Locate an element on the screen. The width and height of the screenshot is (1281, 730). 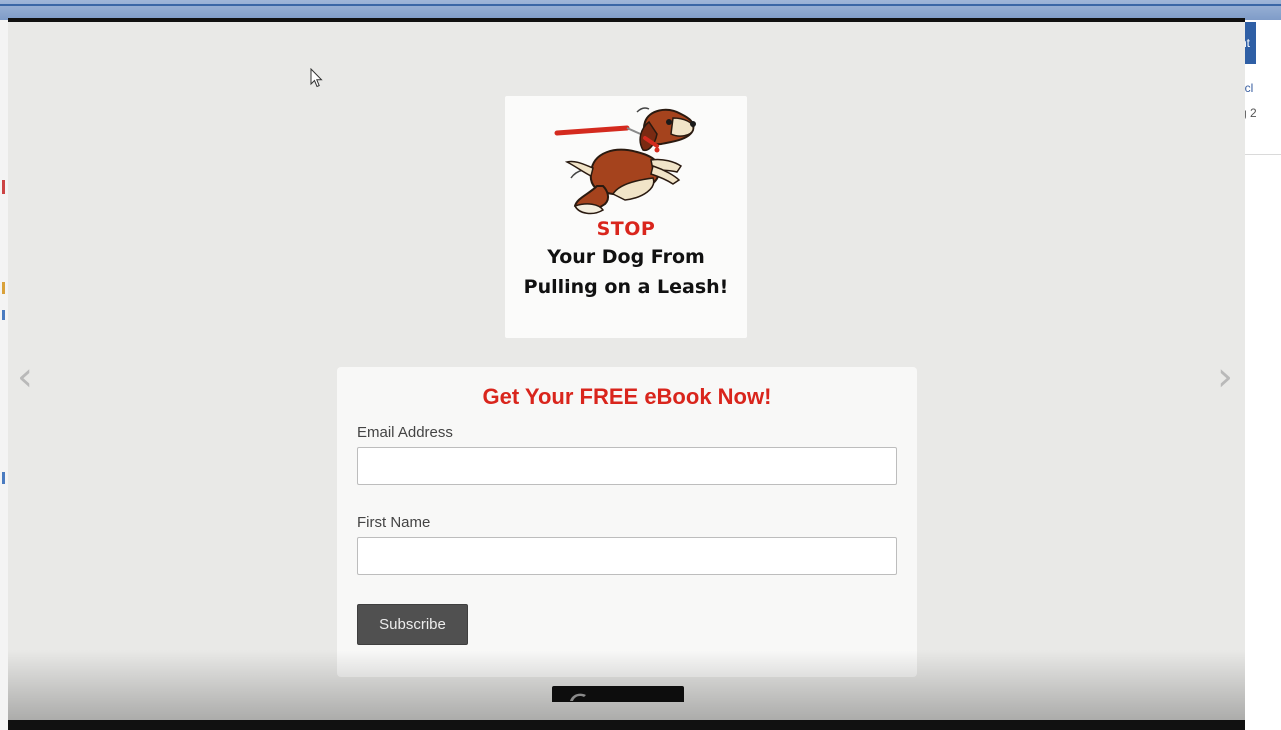
previous-slide-arrow-icon: ‹ is located at coordinates (25, 377).